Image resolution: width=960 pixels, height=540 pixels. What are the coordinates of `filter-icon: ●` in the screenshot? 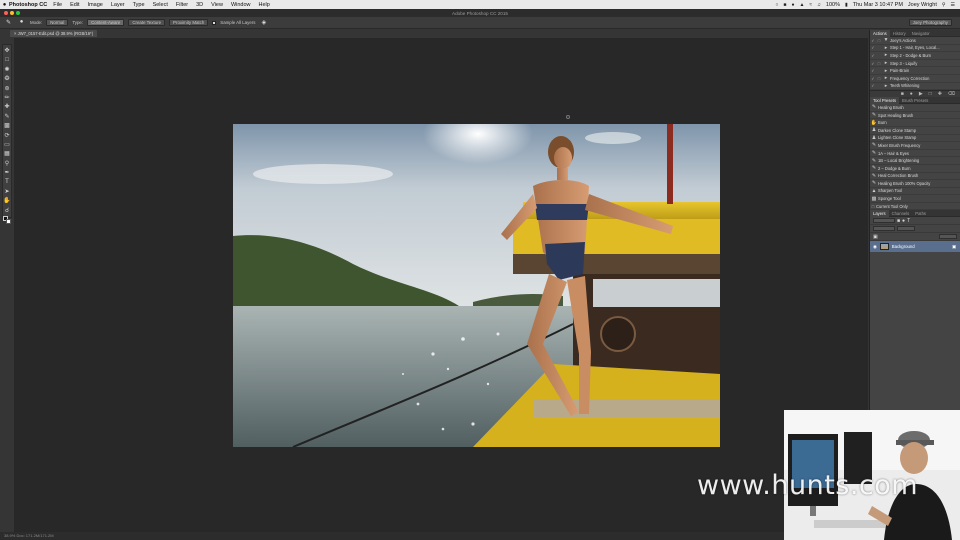 It's located at (903, 221).